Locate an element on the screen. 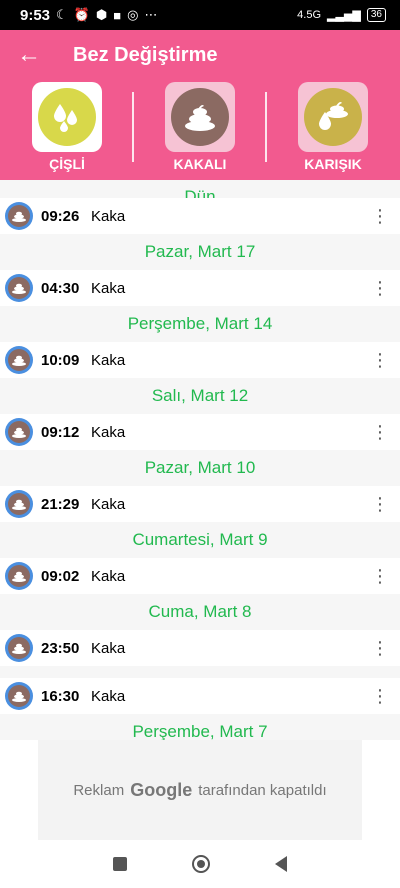 This screenshot has height=888, width=400. square-icon: ■ is located at coordinates (117, 15).